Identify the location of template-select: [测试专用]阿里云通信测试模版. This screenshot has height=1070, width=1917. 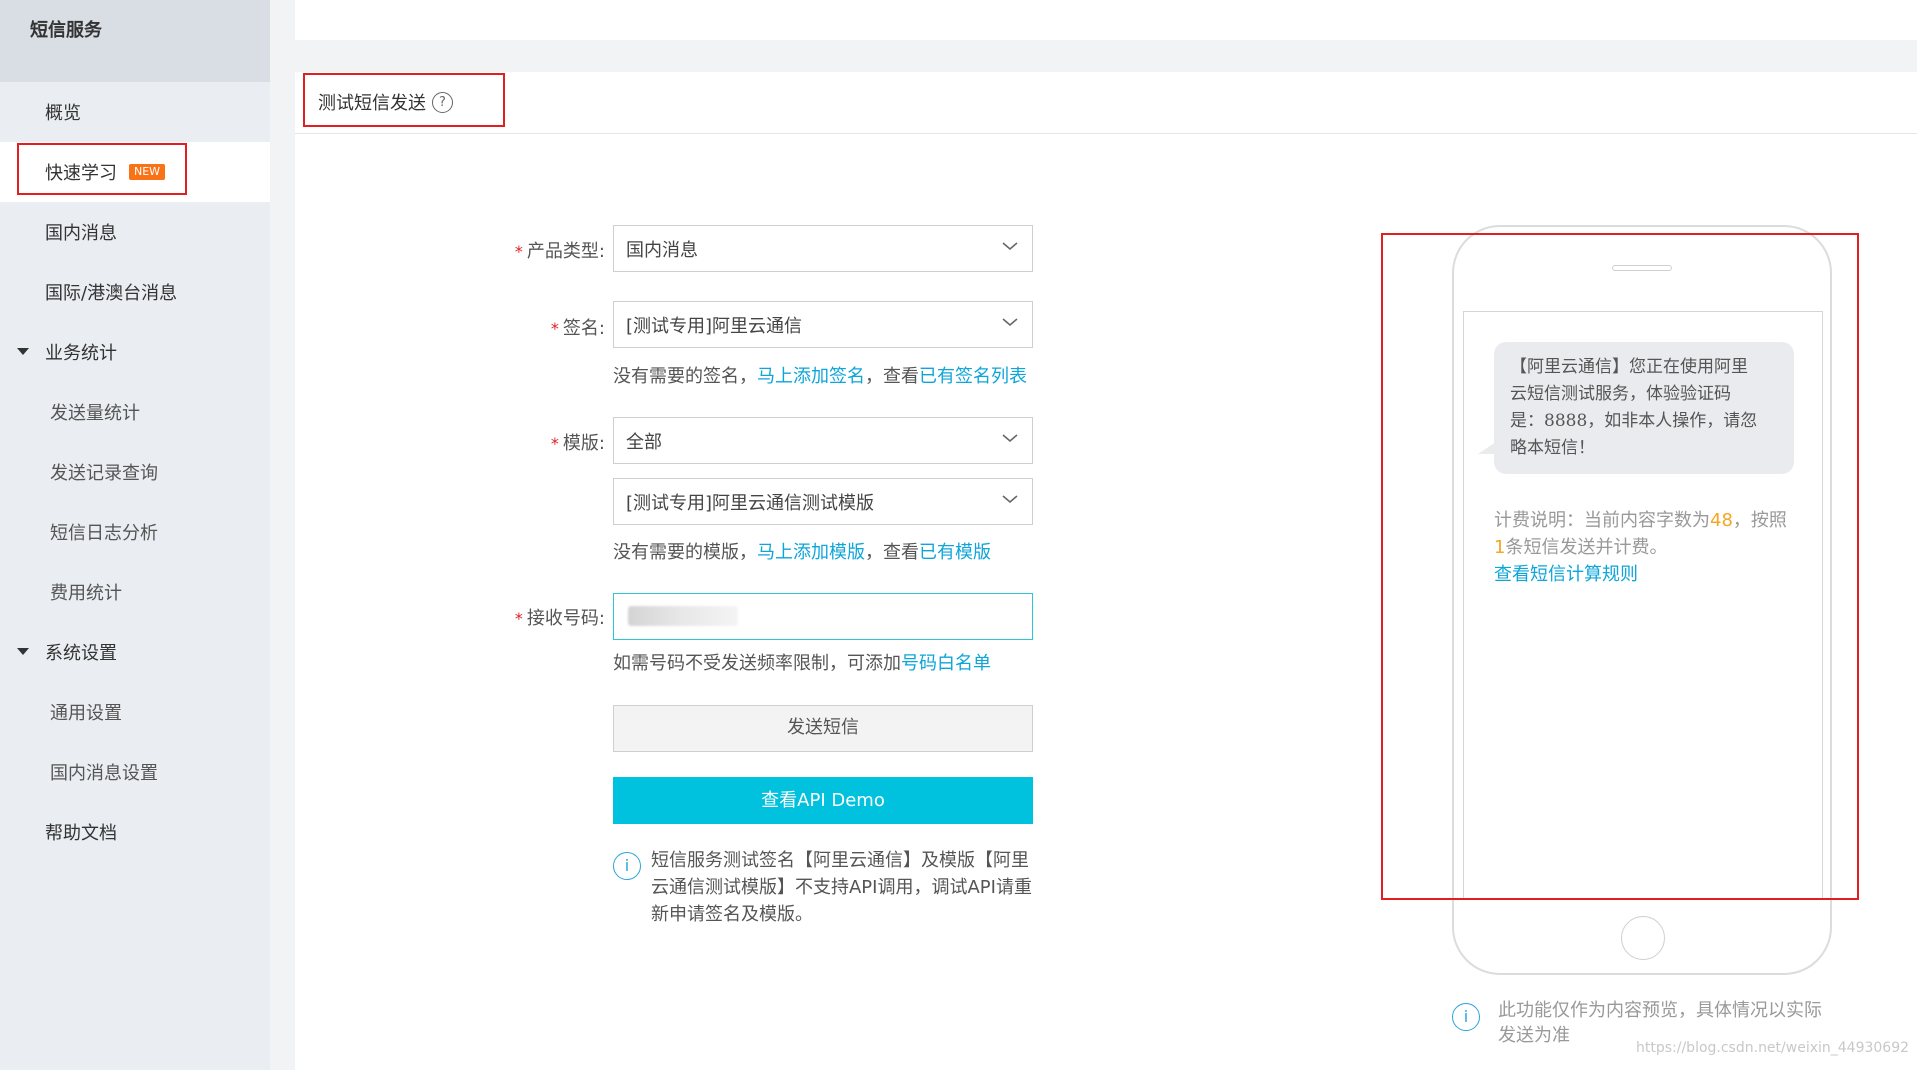
(823, 501).